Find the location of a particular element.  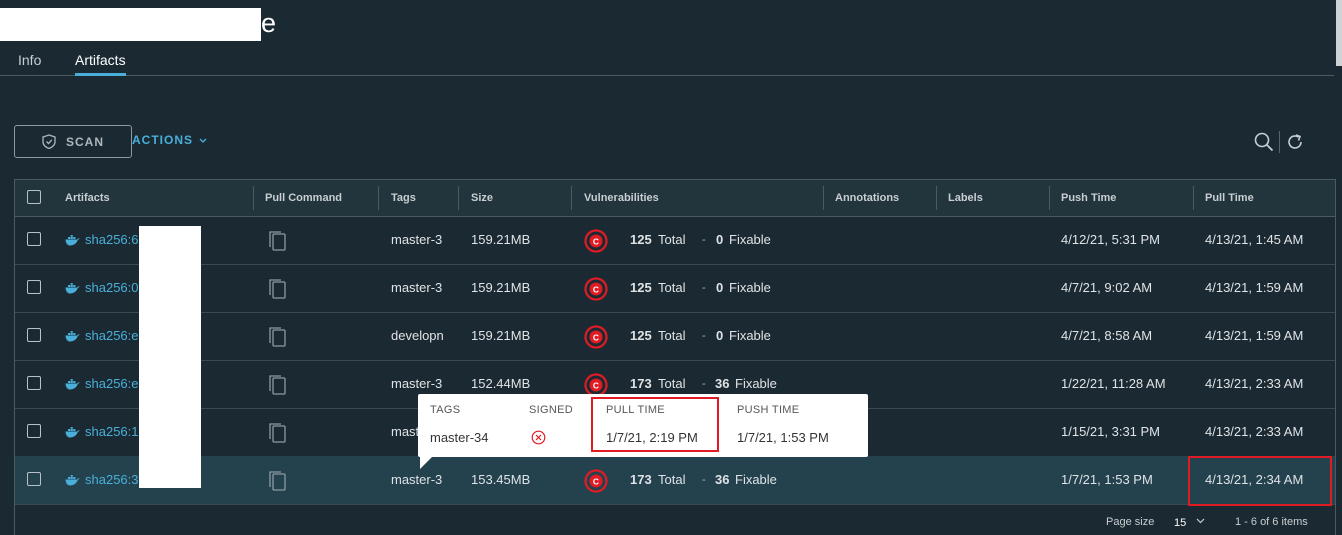

artifact-digest-link: sha256:1 is located at coordinates (102, 432).